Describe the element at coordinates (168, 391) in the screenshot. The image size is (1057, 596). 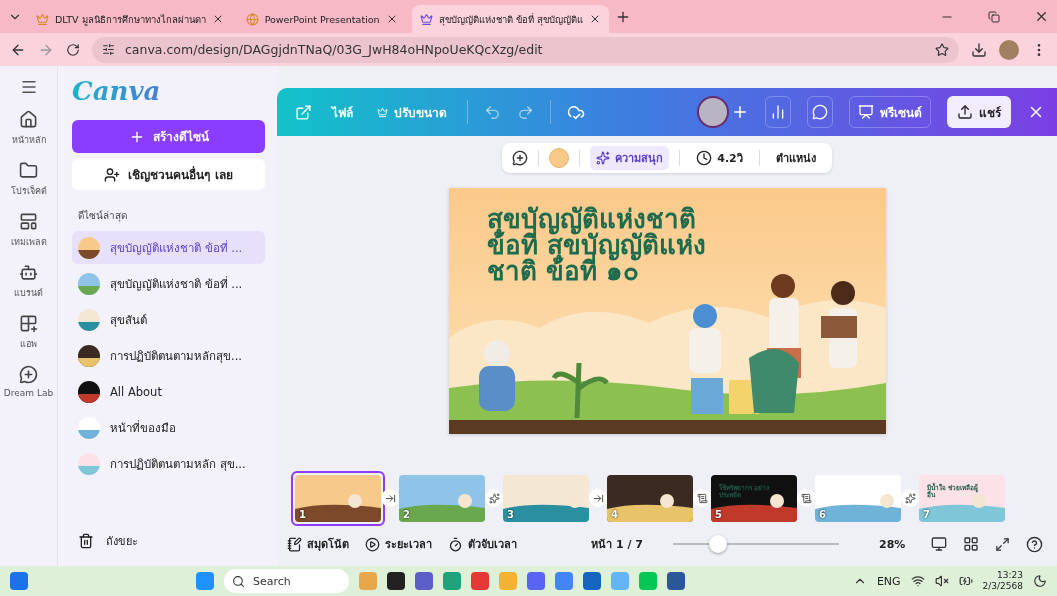
I see `recent-design-item: All About` at that location.